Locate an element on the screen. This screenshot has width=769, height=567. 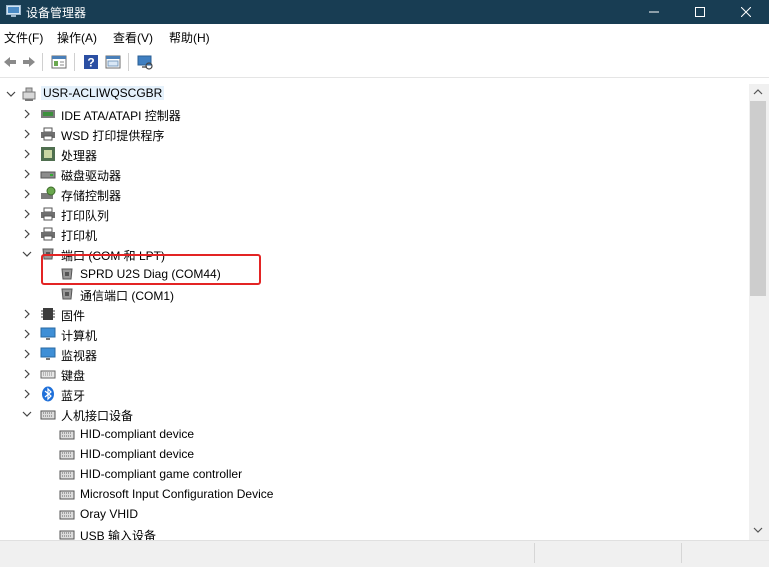
help-icon: ? is located at coordinates (91, 62).